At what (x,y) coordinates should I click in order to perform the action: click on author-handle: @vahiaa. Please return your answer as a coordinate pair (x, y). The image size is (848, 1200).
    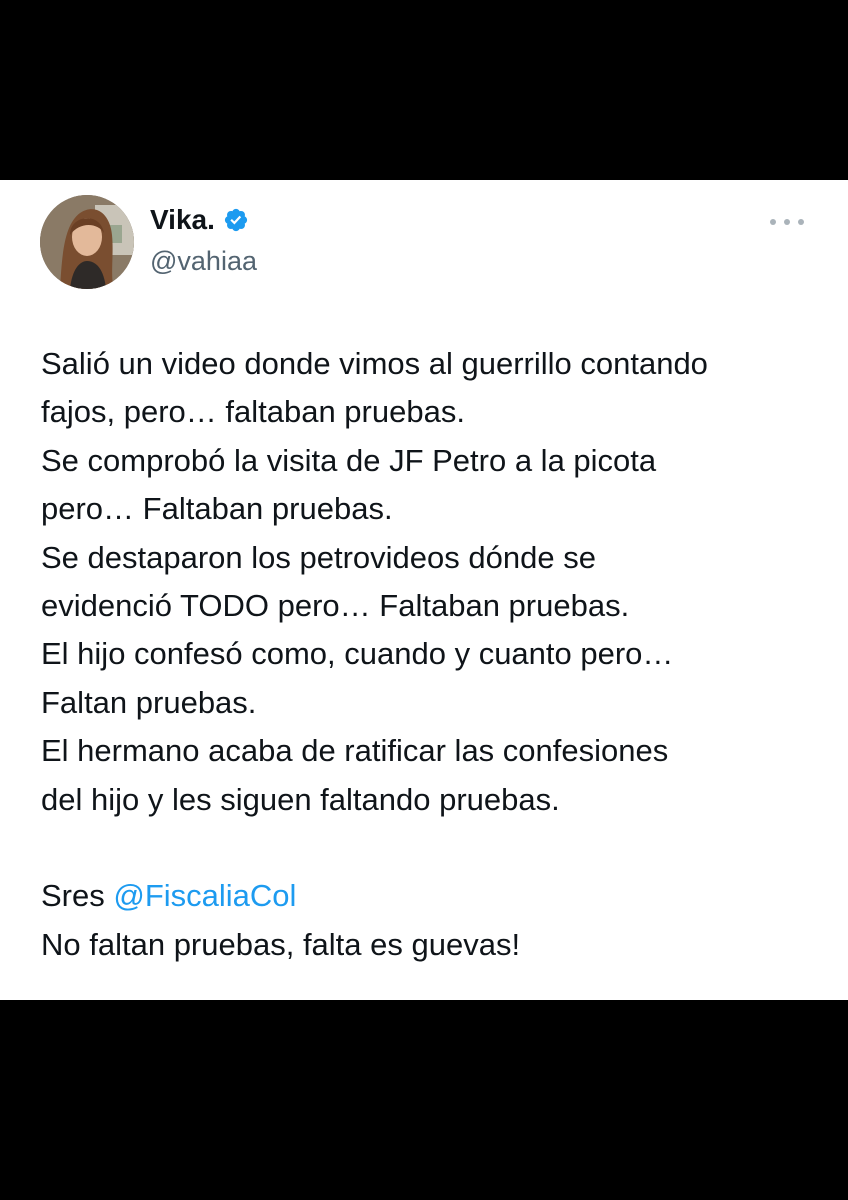
    Looking at the image, I should click on (203, 261).